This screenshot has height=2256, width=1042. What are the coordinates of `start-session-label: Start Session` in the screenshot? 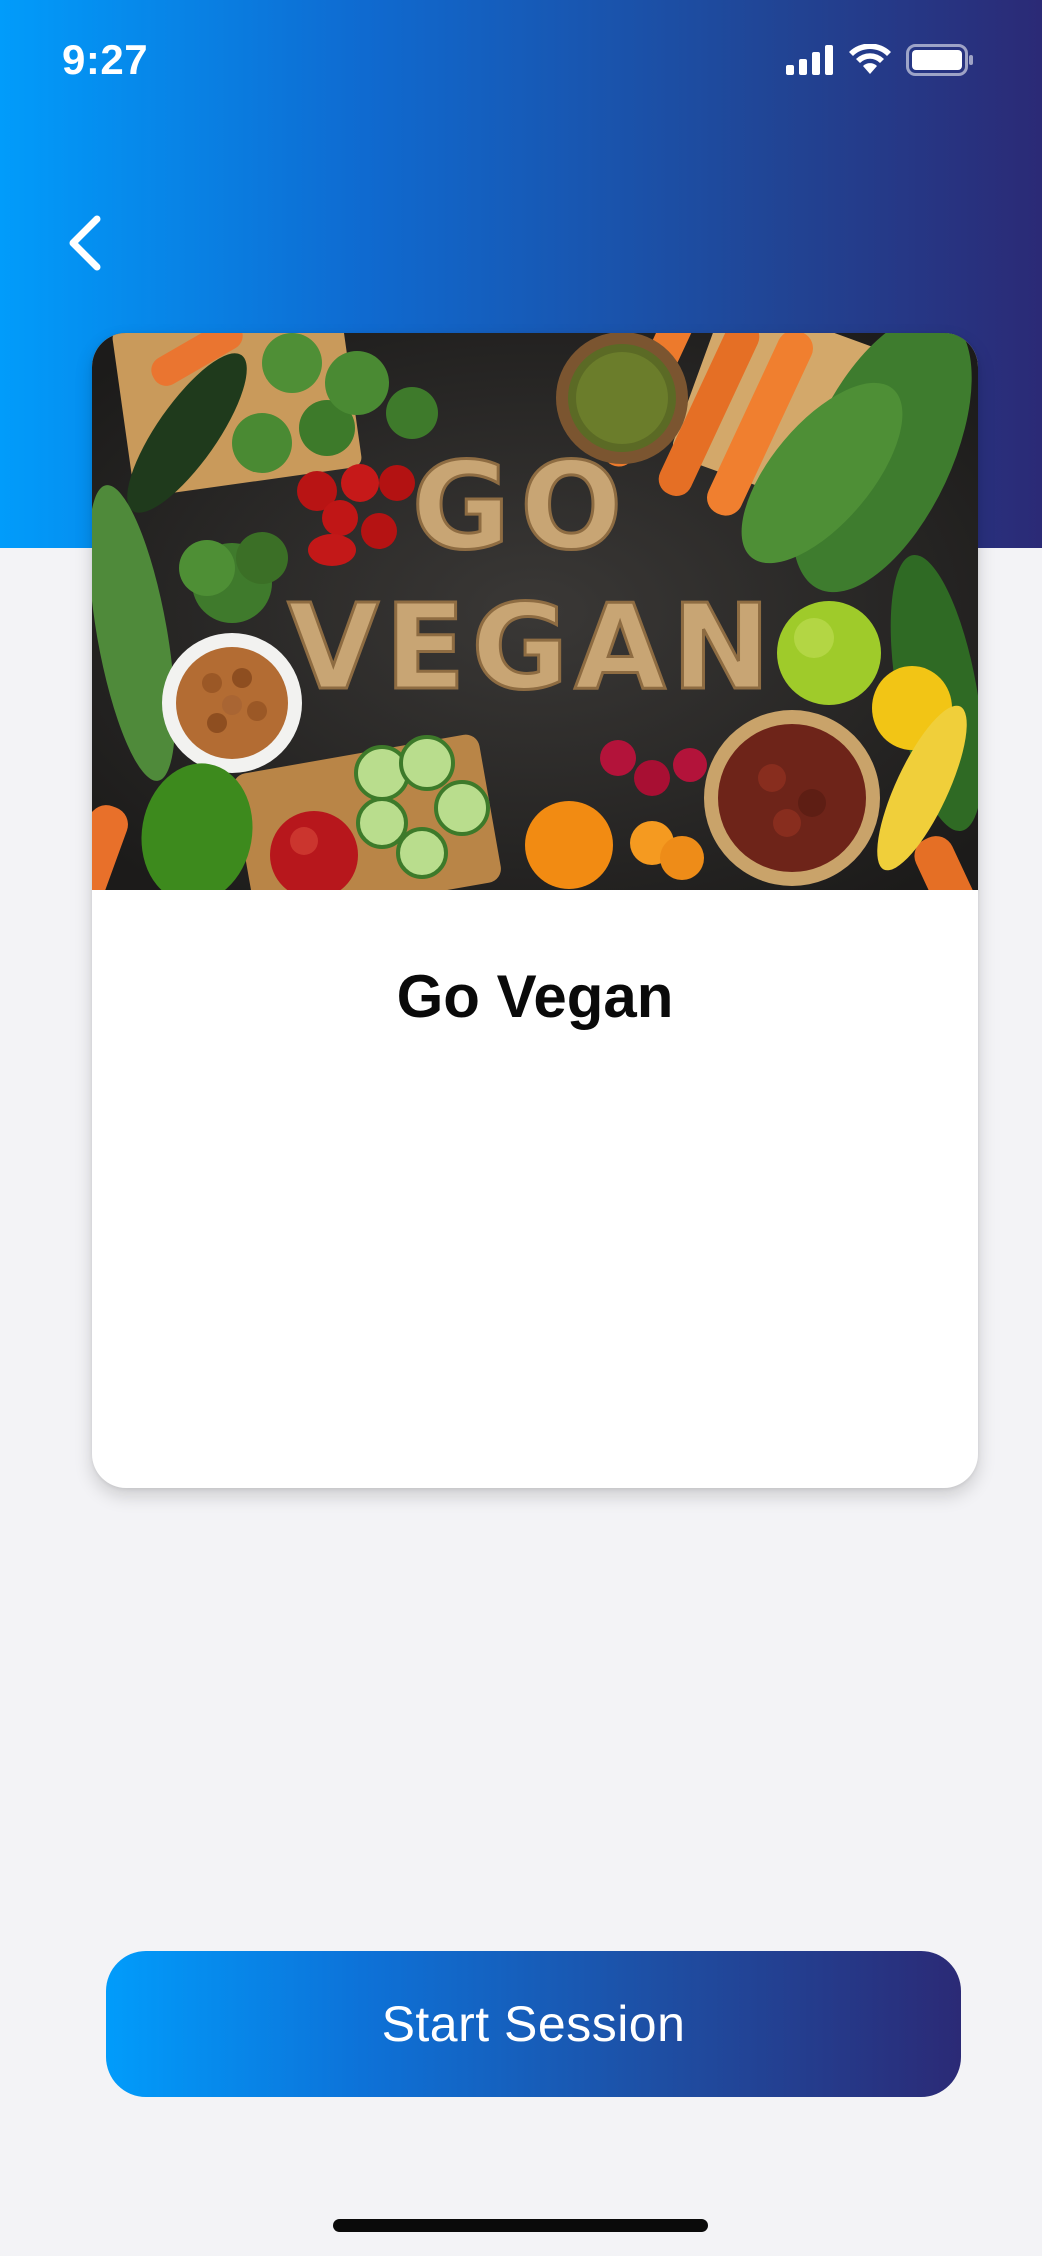 It's located at (533, 2024).